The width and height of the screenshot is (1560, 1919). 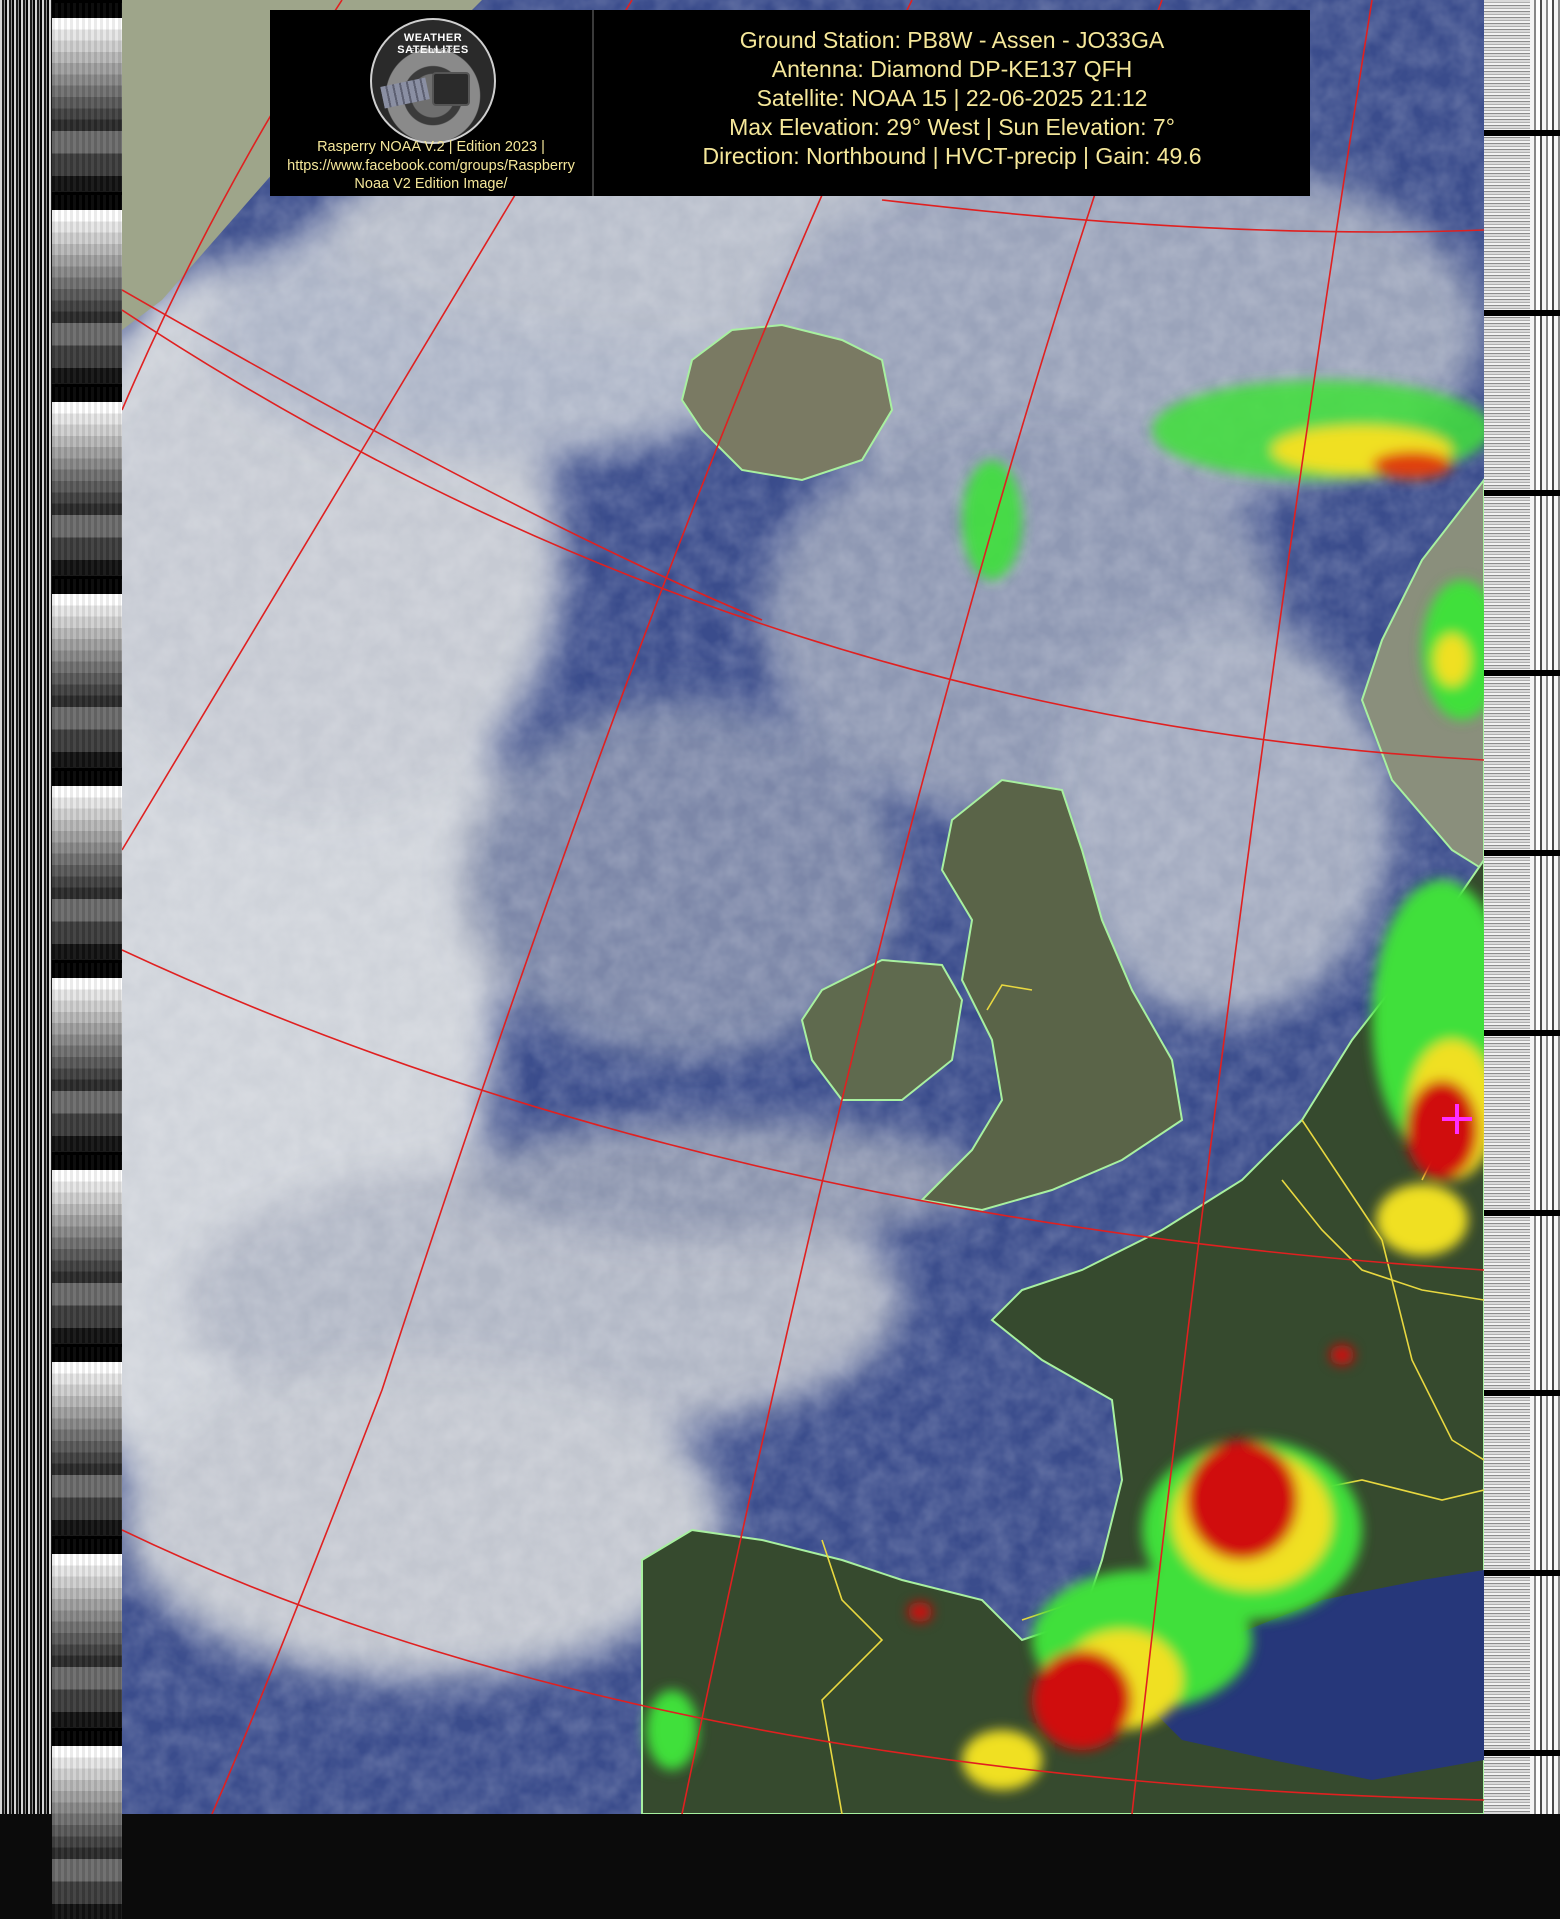 I want to click on ground-station-line: Ground Station: PB8W - Assen - JO33GA, so click(x=952, y=40).